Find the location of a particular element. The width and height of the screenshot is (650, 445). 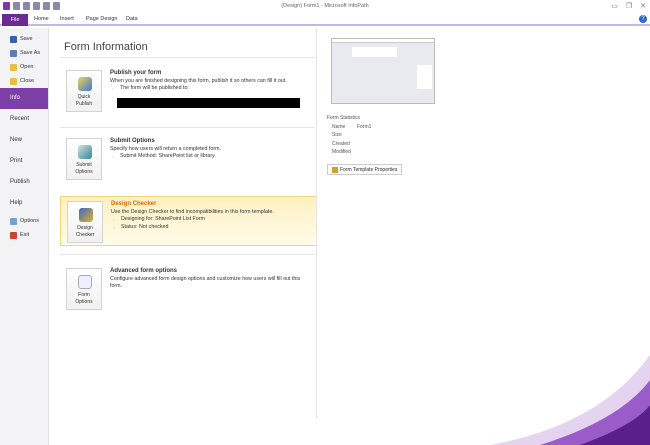

label: Open is located at coordinates (27, 67).